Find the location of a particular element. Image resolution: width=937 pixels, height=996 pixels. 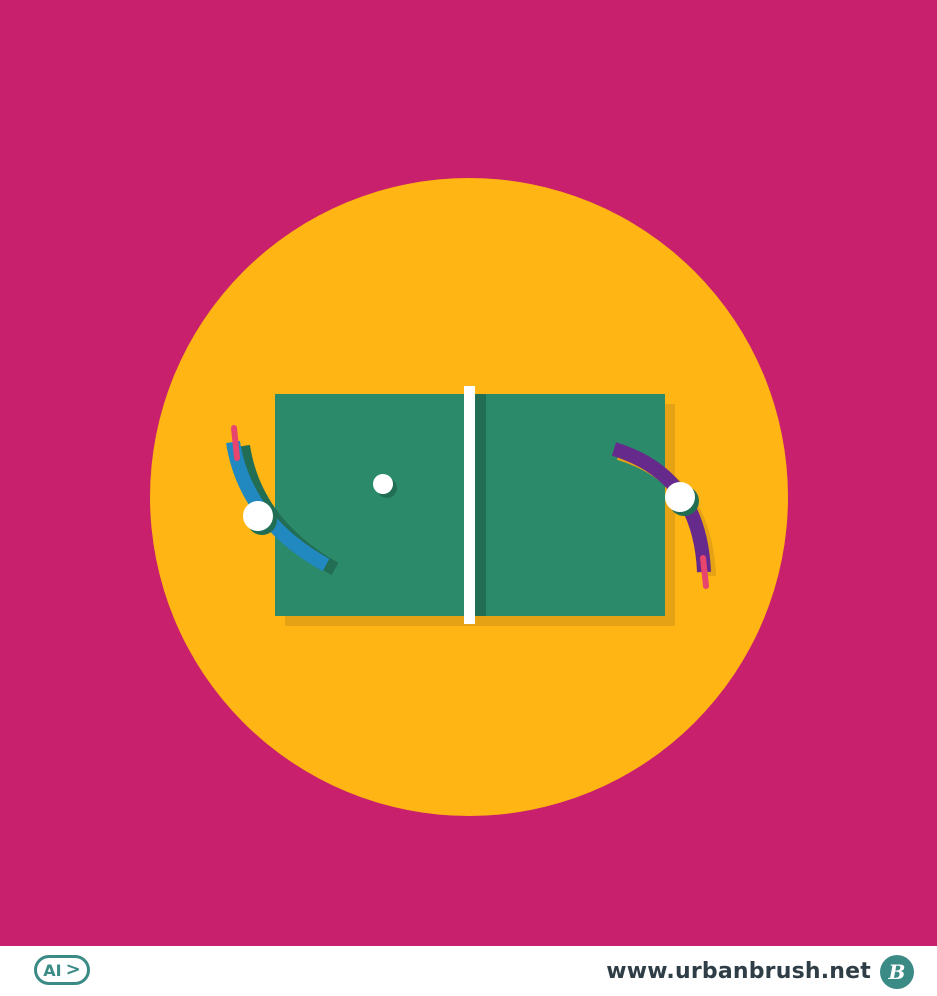

site-url: www.urbanbrush.net is located at coordinates (738, 972).